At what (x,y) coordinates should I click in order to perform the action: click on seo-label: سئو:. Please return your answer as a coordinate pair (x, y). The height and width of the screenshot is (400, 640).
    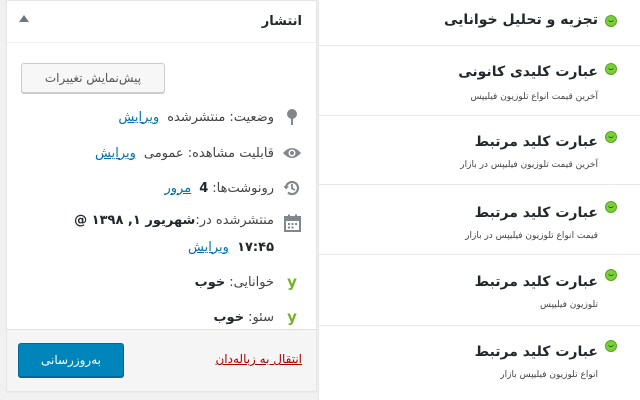
    Looking at the image, I should click on (261, 317).